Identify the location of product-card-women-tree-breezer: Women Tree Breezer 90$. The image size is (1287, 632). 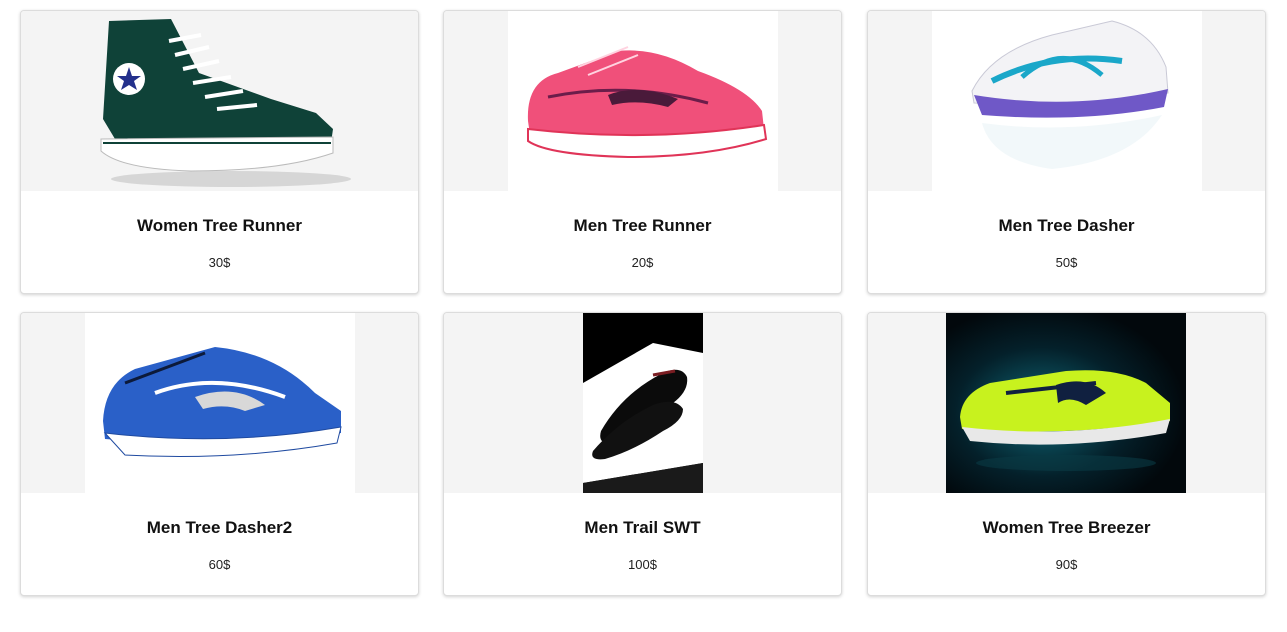
(1066, 454).